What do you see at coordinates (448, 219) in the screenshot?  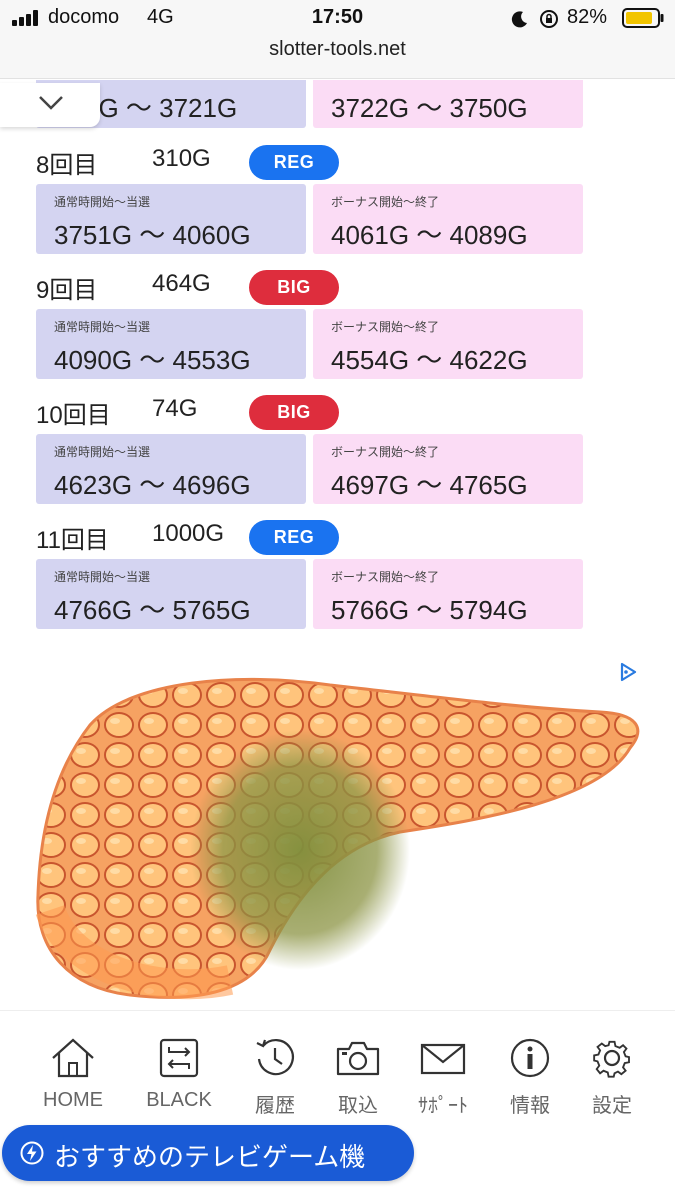 I see `bonus-range-box: ボーナス開始〜終了 4061G 〜 4089G` at bounding box center [448, 219].